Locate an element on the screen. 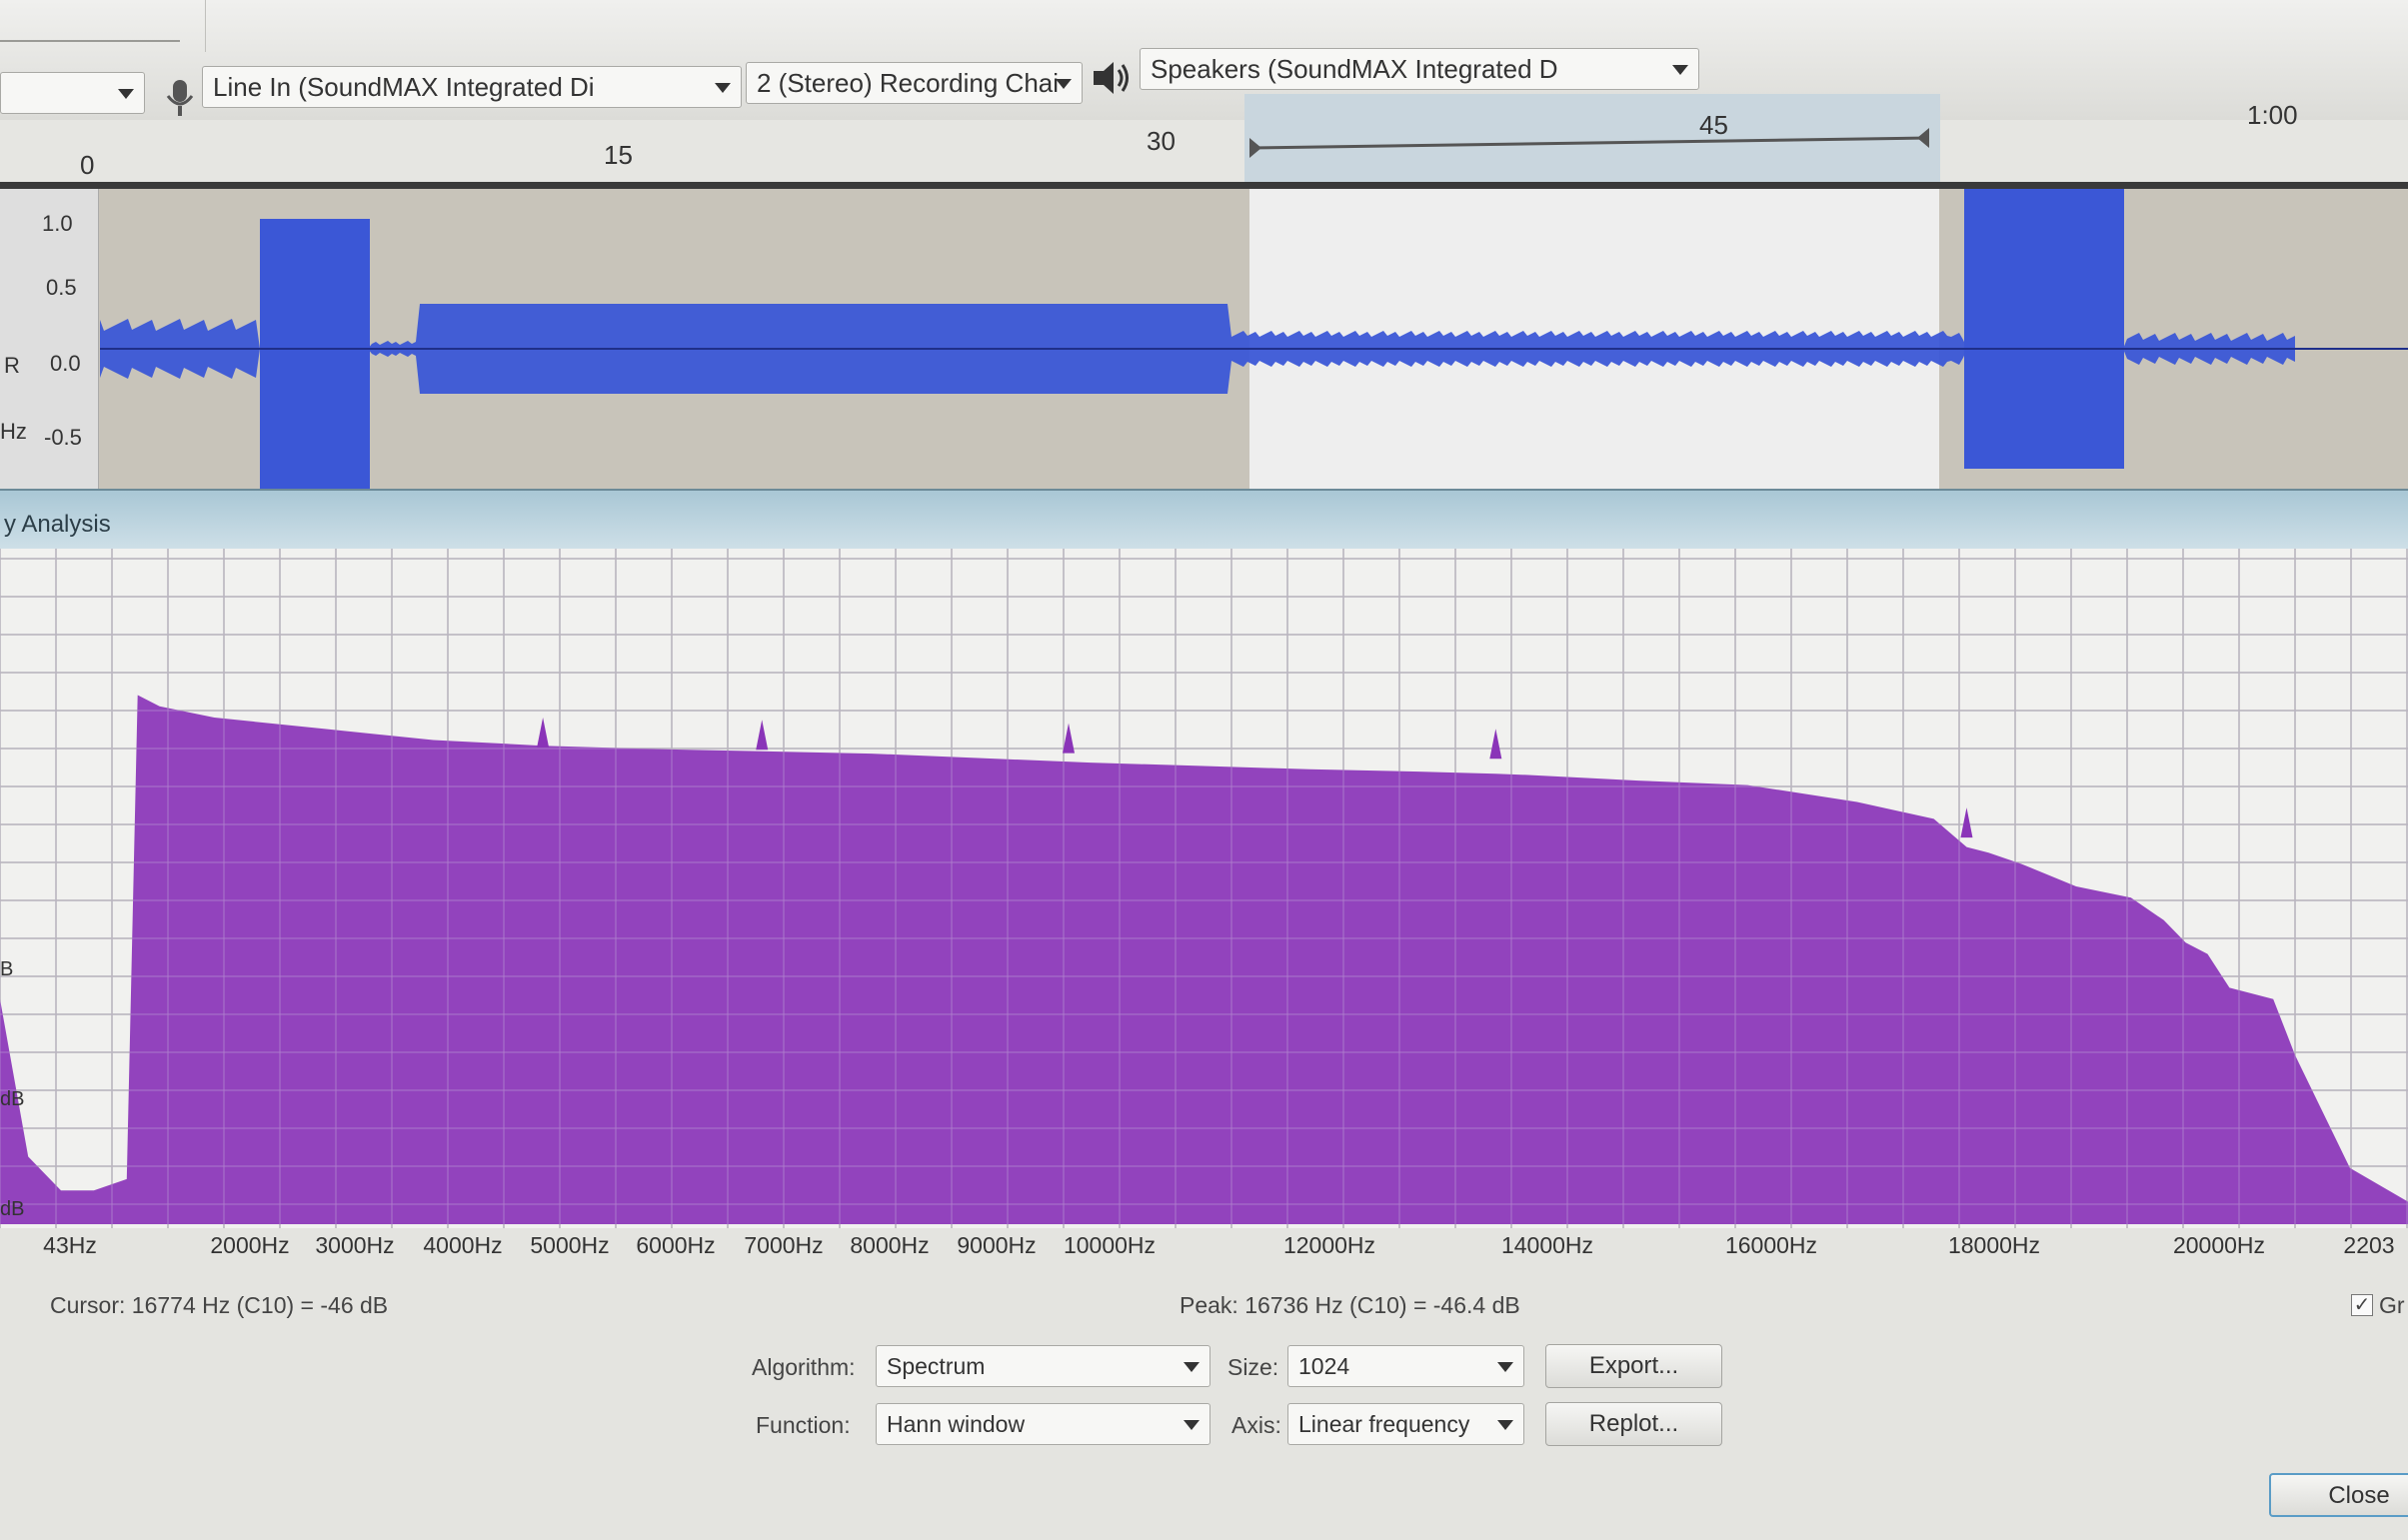 The image size is (2408, 1540). analysis-title-bar: y Analysis is located at coordinates (1204, 520).